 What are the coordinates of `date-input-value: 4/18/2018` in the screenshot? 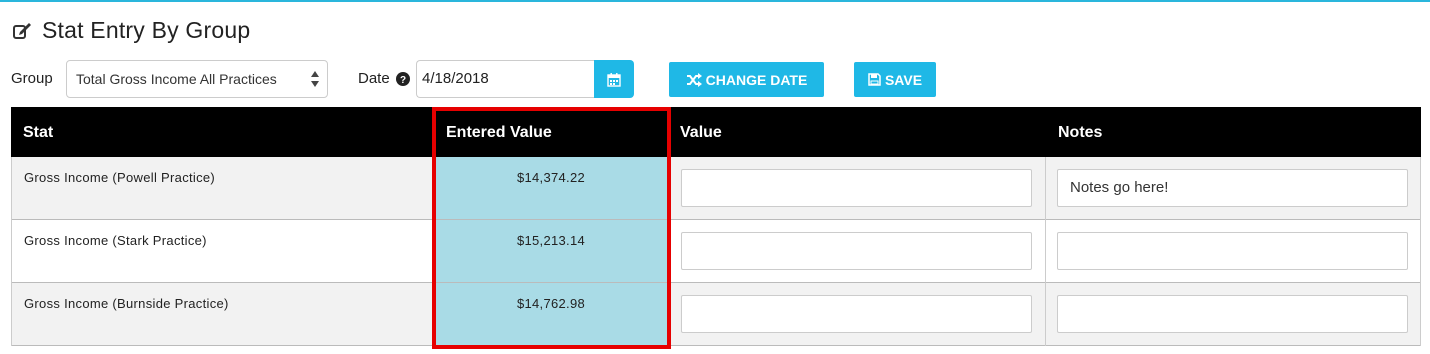 It's located at (455, 78).